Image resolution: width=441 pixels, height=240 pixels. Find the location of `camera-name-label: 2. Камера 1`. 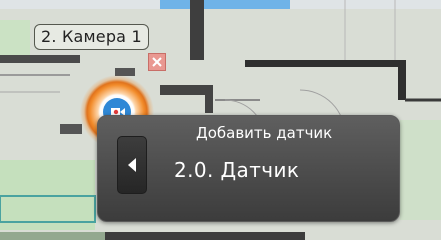

camera-name-label: 2. Камера 1 is located at coordinates (91, 37).